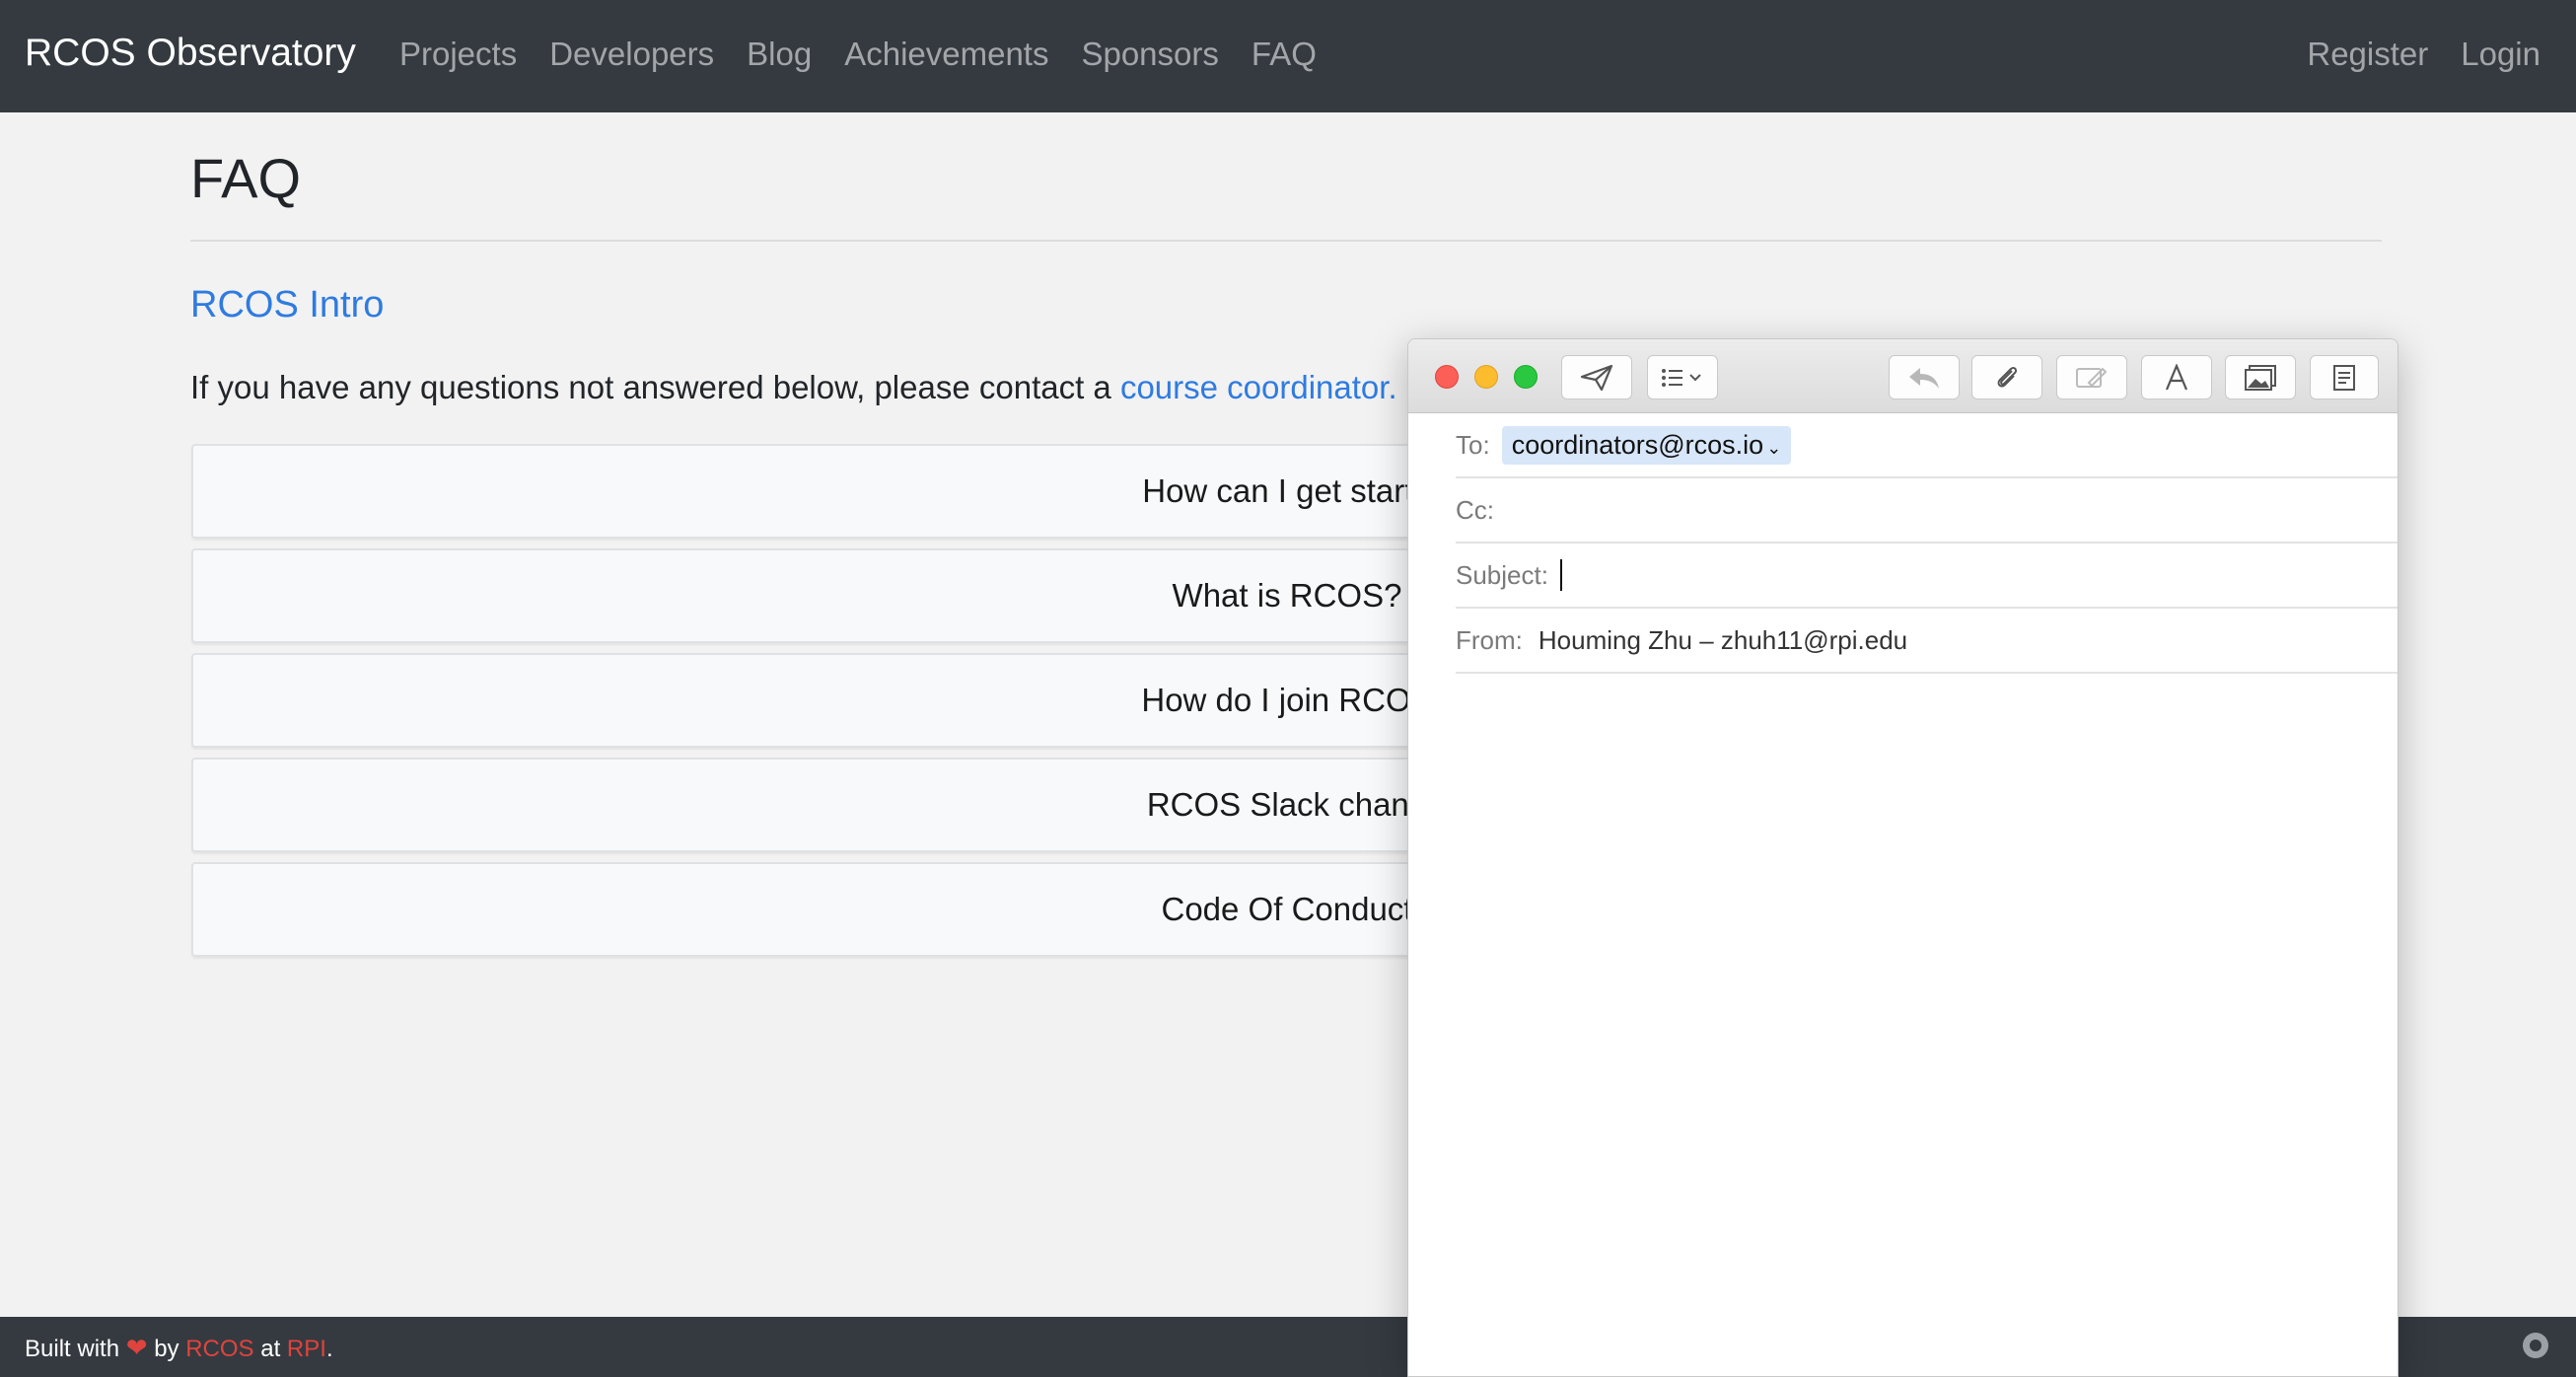 This screenshot has width=2576, height=1377. What do you see at coordinates (1149, 55) in the screenshot?
I see `nav-sponsors: Sponsors` at bounding box center [1149, 55].